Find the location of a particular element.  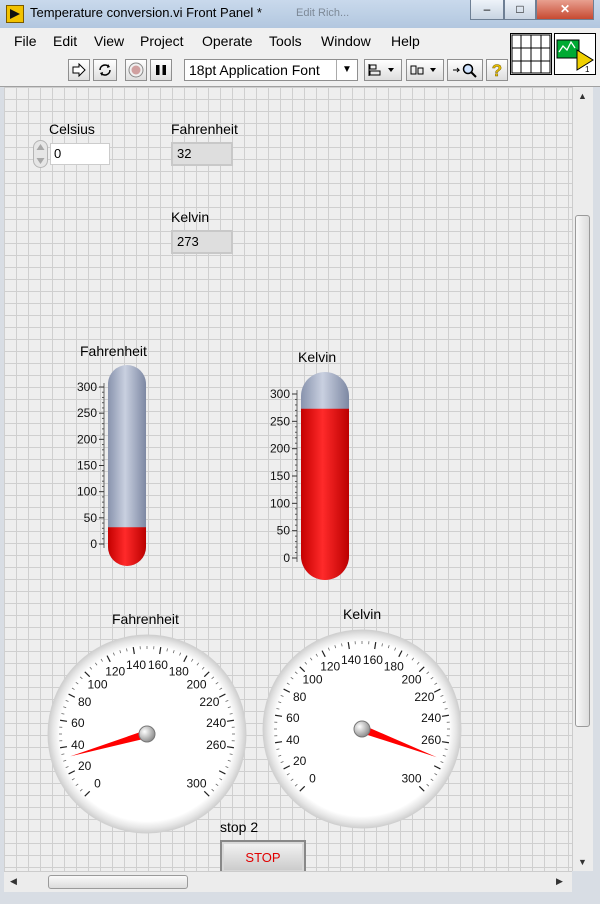

fahrenheit-gauge-tick-label: 160 is located at coordinates (158, 665).